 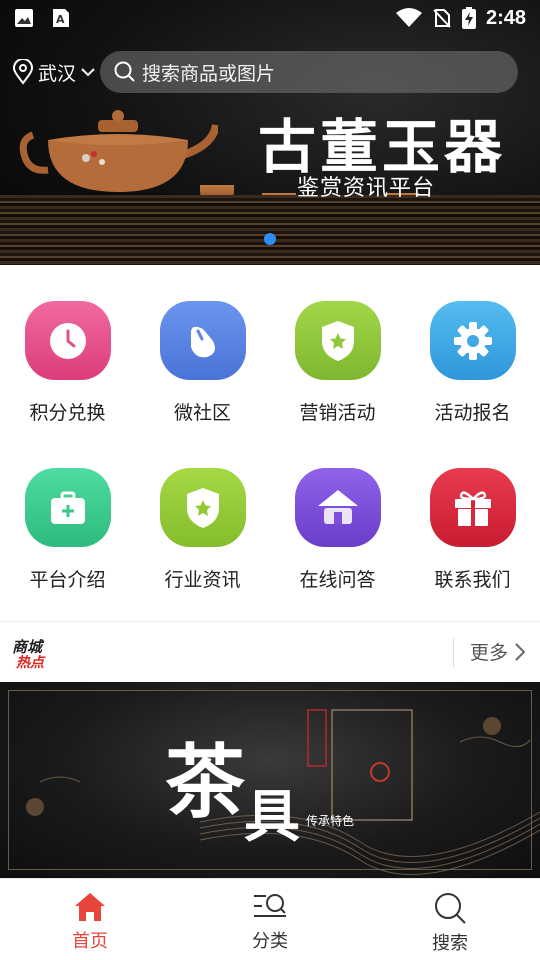 What do you see at coordinates (270, 941) in the screenshot?
I see `nav-label: 分类` at bounding box center [270, 941].